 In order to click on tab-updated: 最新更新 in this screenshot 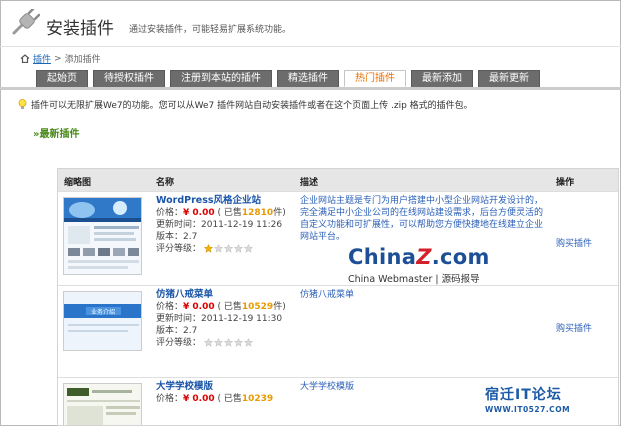, I will do `click(509, 78)`.